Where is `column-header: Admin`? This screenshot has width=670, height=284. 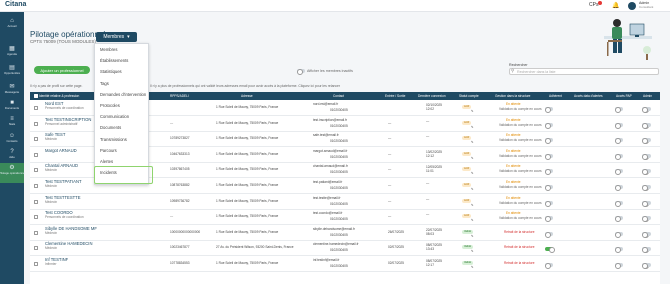
column-header: Admin is located at coordinates (647, 96).